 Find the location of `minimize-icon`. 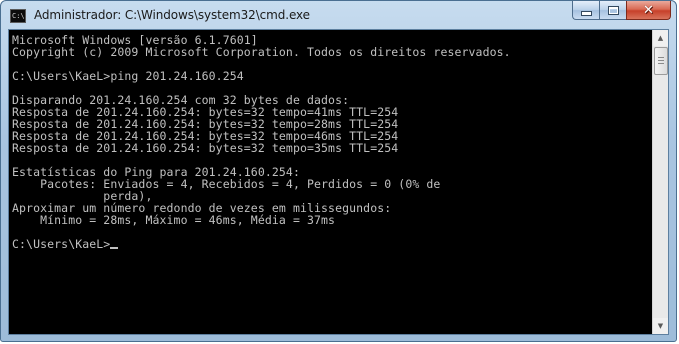

minimize-icon is located at coordinates (586, 13).